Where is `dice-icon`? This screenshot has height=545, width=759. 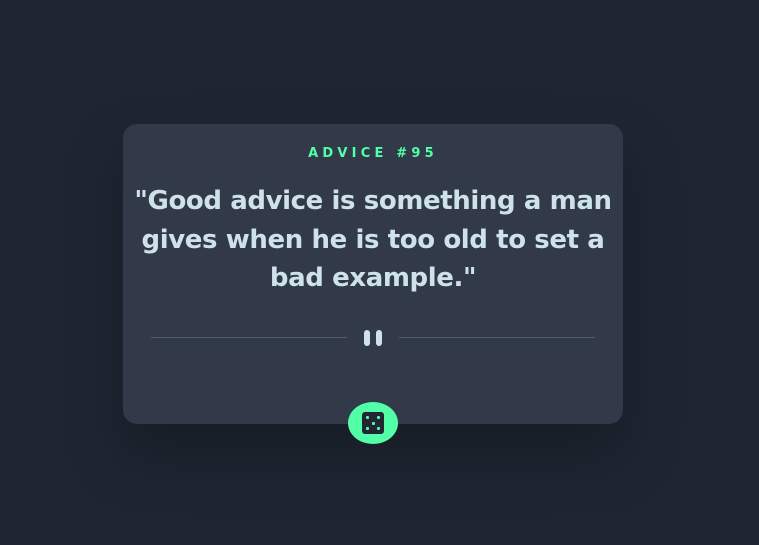
dice-icon is located at coordinates (373, 423).